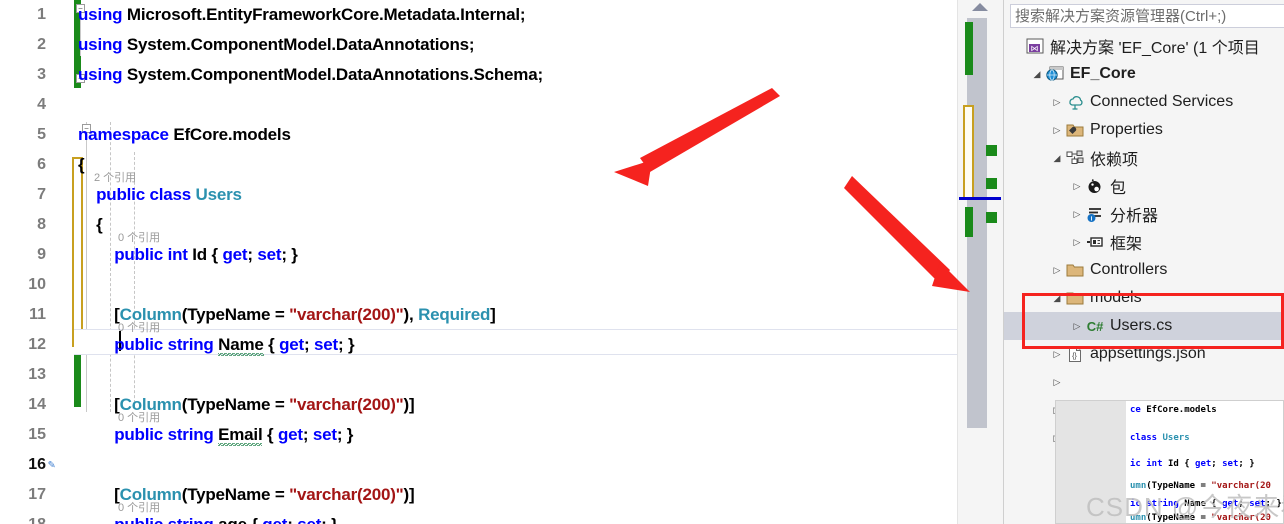 Image resolution: width=1284 pixels, height=524 pixels. I want to click on preview-code-line: ce EfCore.models, so click(1173, 410).